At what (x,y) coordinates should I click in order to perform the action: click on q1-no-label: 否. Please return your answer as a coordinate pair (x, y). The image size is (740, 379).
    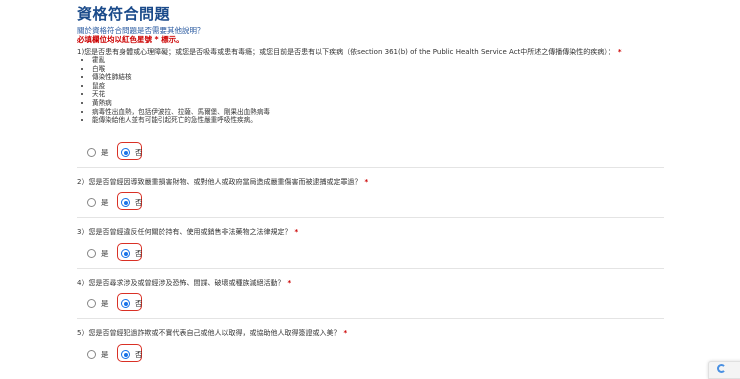
    Looking at the image, I should click on (139, 152).